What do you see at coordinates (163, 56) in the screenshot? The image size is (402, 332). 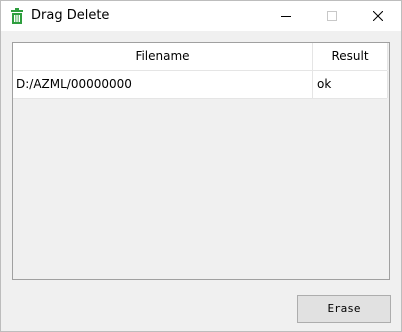 I see `column-header-filename: Filename` at bounding box center [163, 56].